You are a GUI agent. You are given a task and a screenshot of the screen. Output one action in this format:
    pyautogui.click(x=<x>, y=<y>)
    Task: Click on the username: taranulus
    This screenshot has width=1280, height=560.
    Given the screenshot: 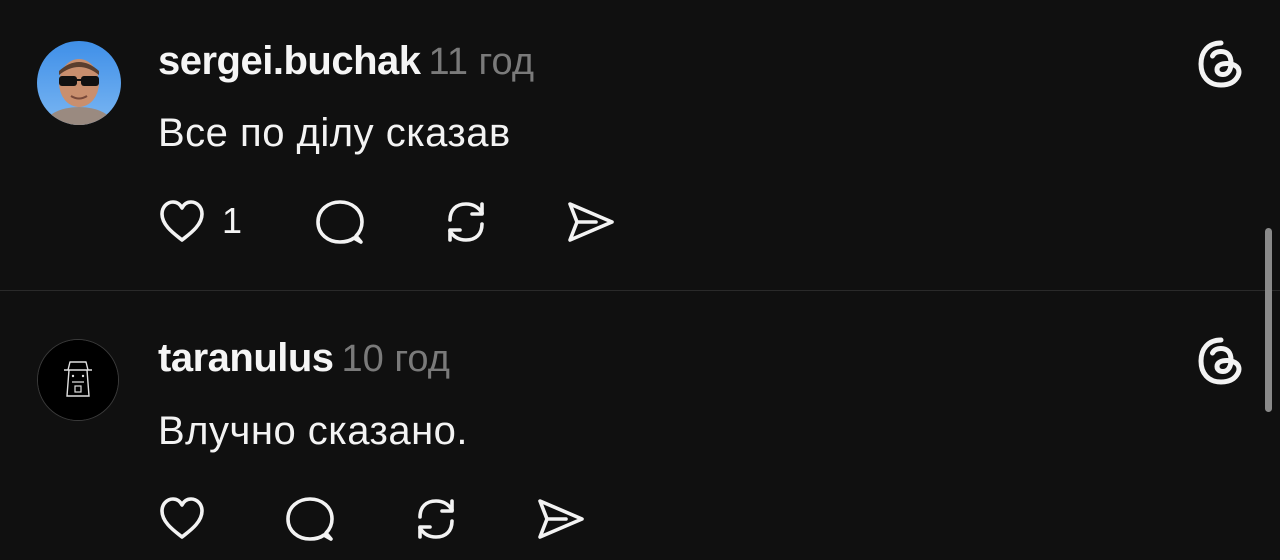 What is the action you would take?
    pyautogui.click(x=246, y=358)
    